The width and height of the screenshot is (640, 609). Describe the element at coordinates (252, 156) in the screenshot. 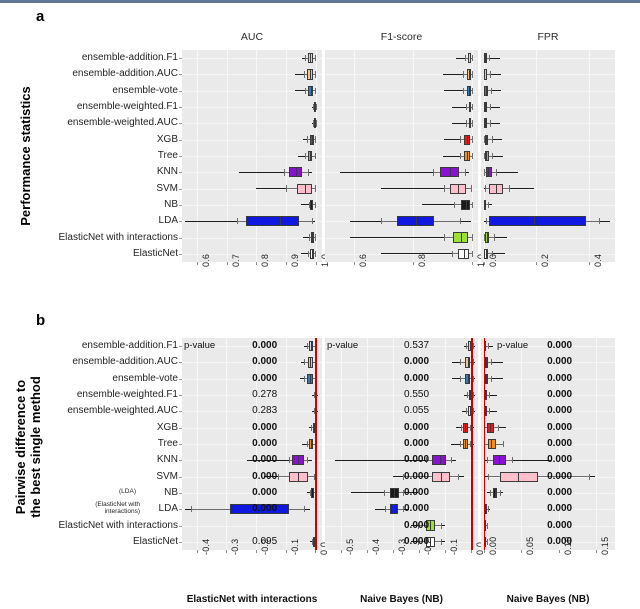

I see `facet-auc` at that location.